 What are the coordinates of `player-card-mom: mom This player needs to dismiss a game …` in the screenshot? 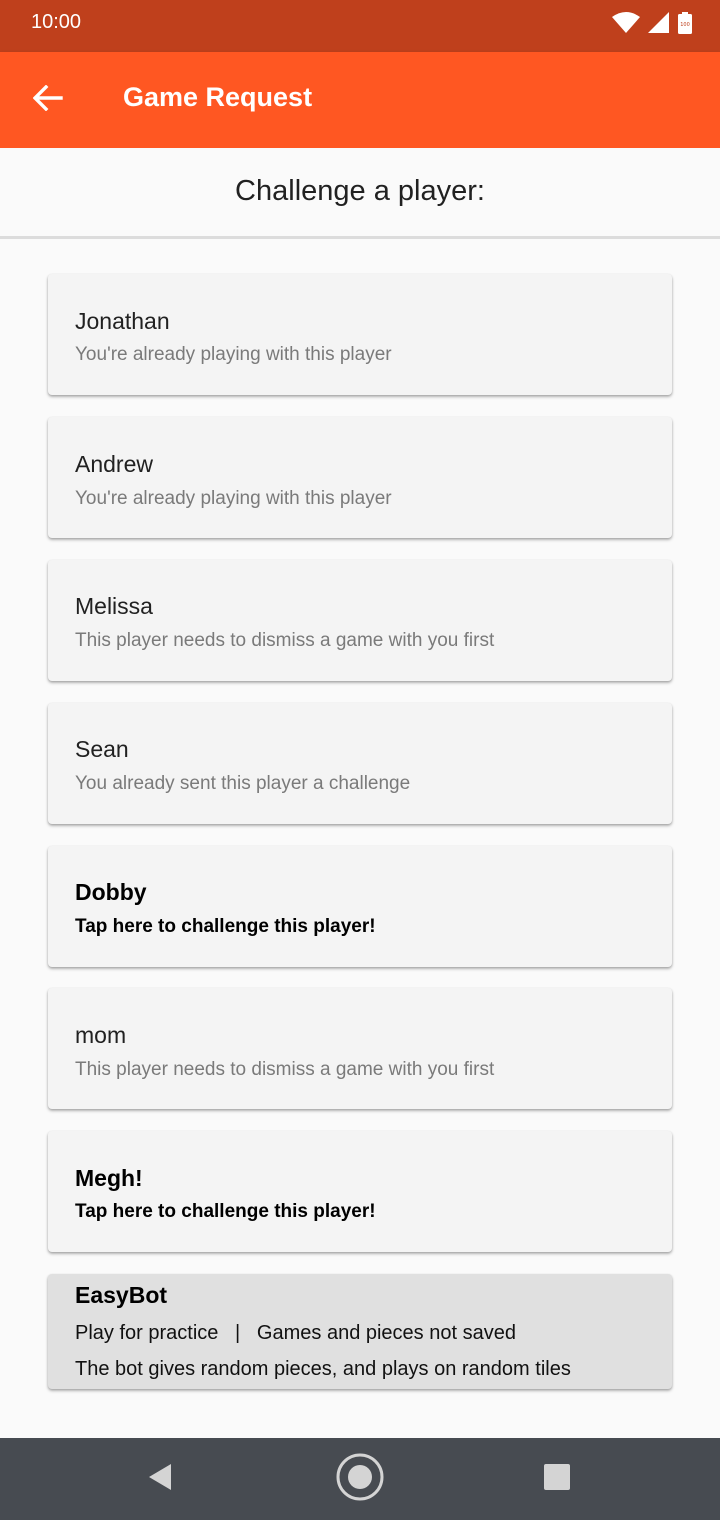 It's located at (360, 1048).